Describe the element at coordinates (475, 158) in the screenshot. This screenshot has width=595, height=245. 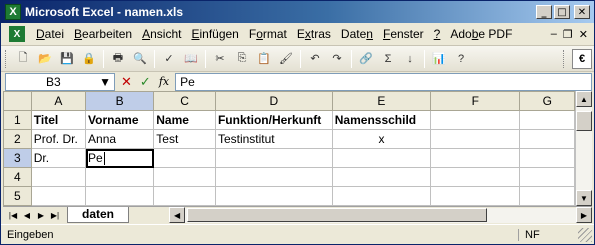
I see `cell-f3` at that location.